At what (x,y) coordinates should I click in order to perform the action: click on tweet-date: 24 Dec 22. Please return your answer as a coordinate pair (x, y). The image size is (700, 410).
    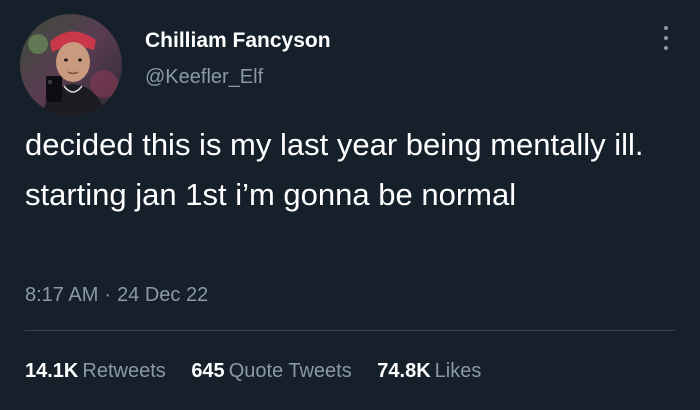
    Looking at the image, I should click on (163, 295).